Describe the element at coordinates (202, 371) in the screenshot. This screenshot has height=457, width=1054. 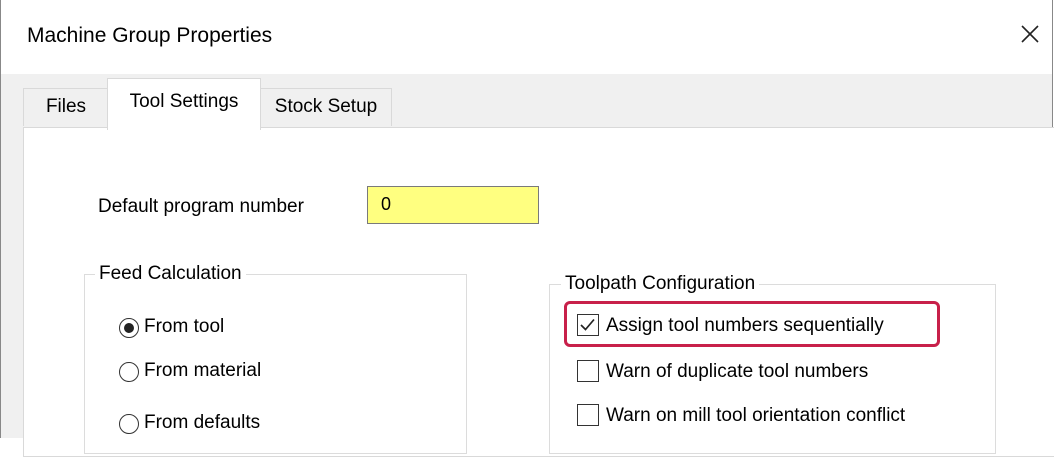
I see `radio-from-material-label: From material` at that location.